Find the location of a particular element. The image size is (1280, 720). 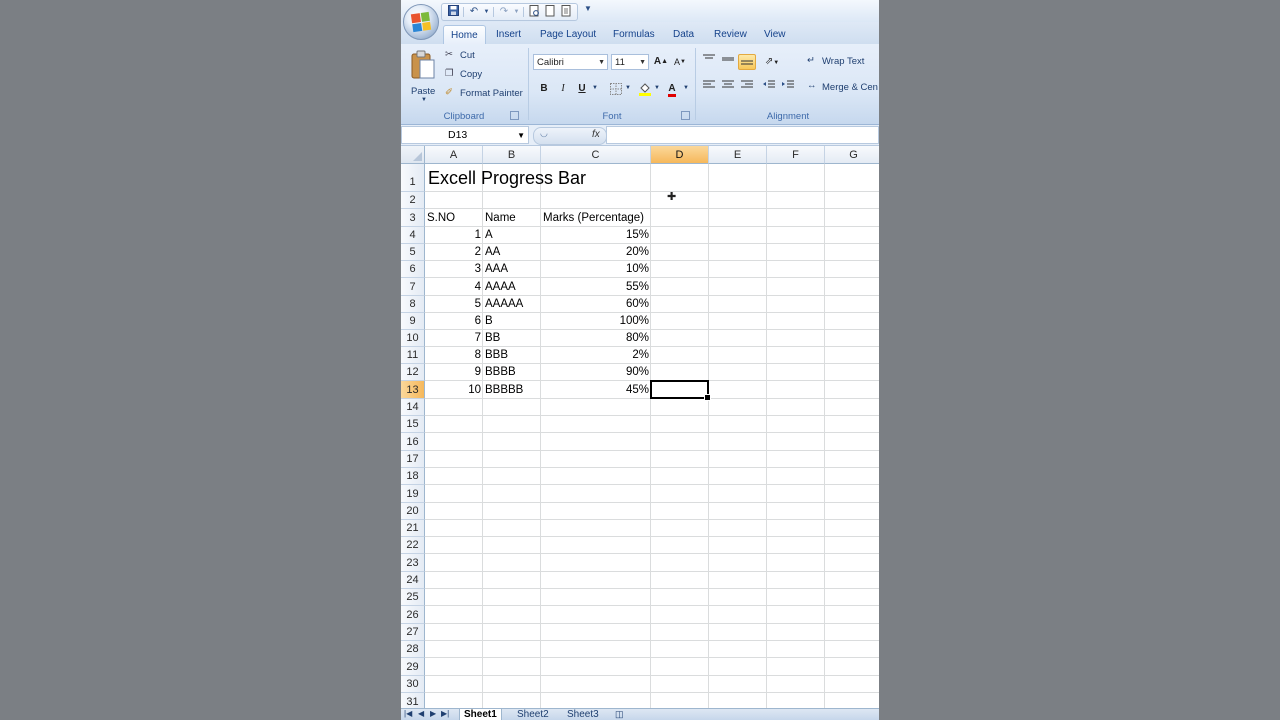

cell-name: BBBB is located at coordinates (512, 372).